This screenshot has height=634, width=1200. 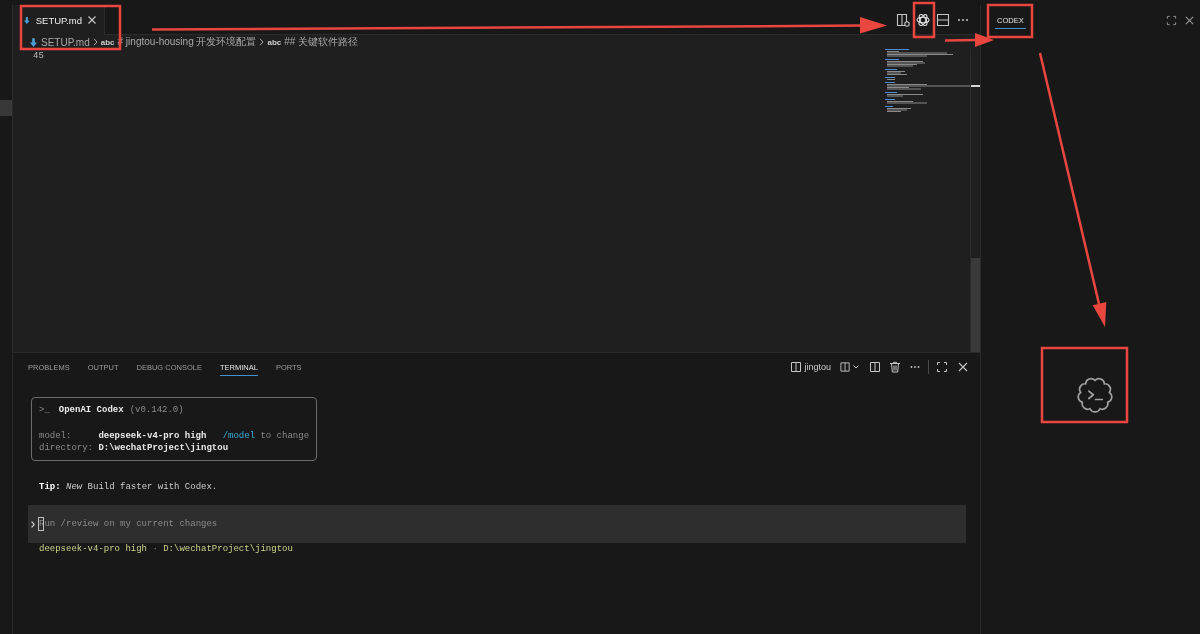 I want to click on command-hint: to change, so click(x=285, y=436).